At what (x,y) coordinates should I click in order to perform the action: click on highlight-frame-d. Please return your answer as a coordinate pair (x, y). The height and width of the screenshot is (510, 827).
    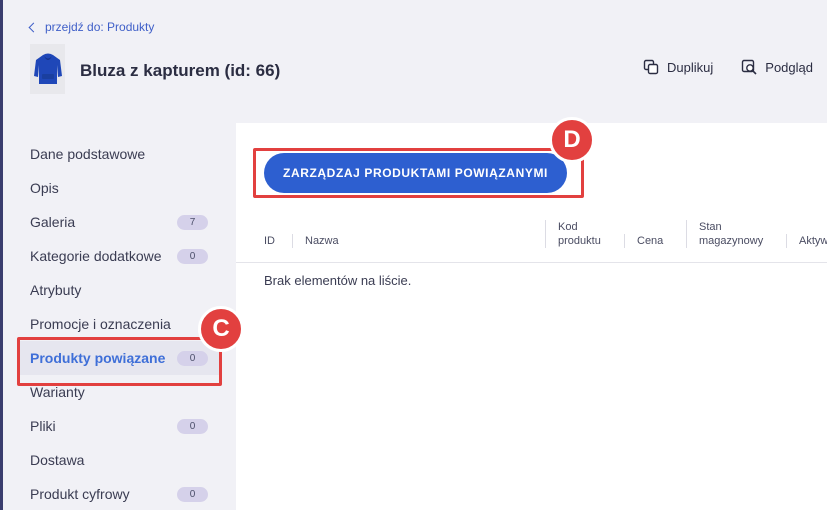
    Looking at the image, I should click on (418, 173).